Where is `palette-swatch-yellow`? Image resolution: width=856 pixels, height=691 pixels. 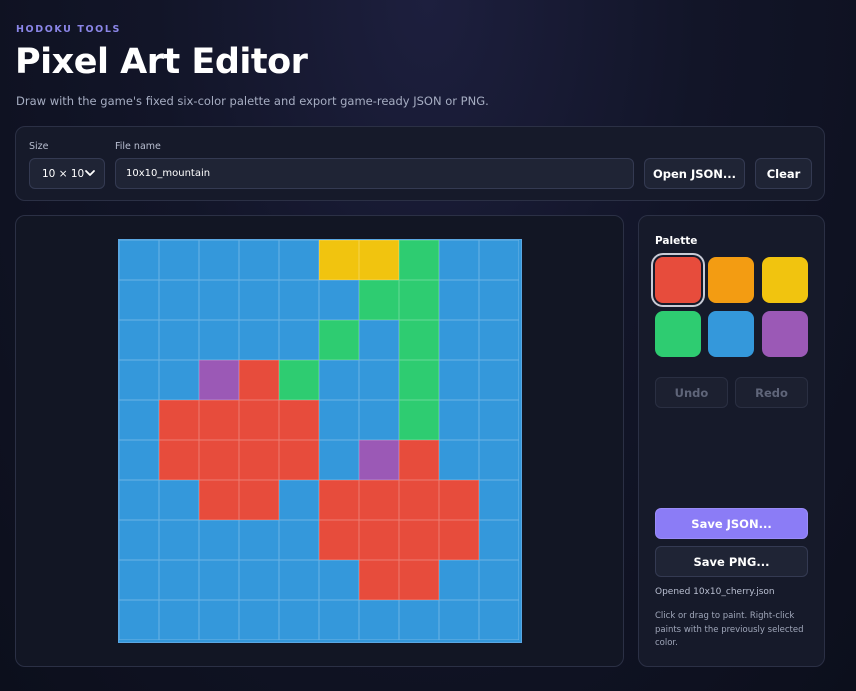
palette-swatch-yellow is located at coordinates (785, 280).